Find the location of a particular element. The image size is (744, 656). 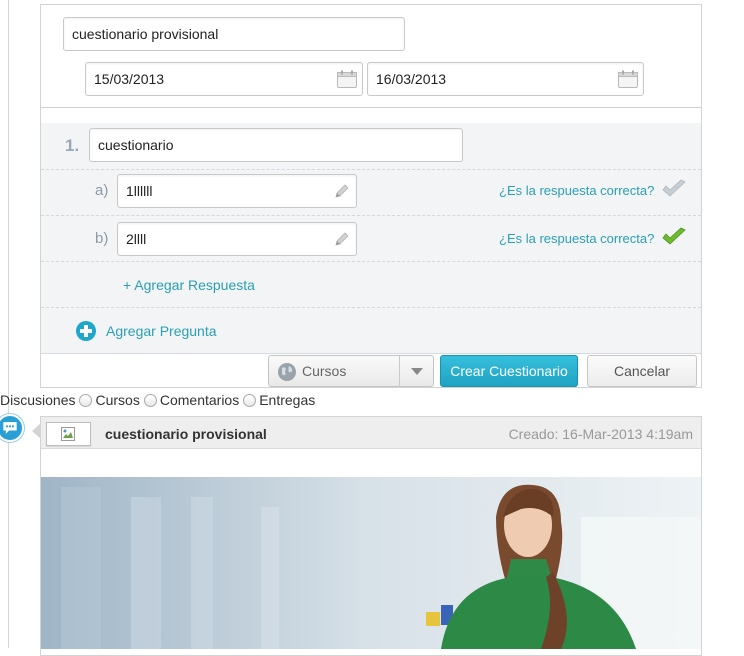

create-quiz-button: Crear Cuestionario is located at coordinates (509, 371).